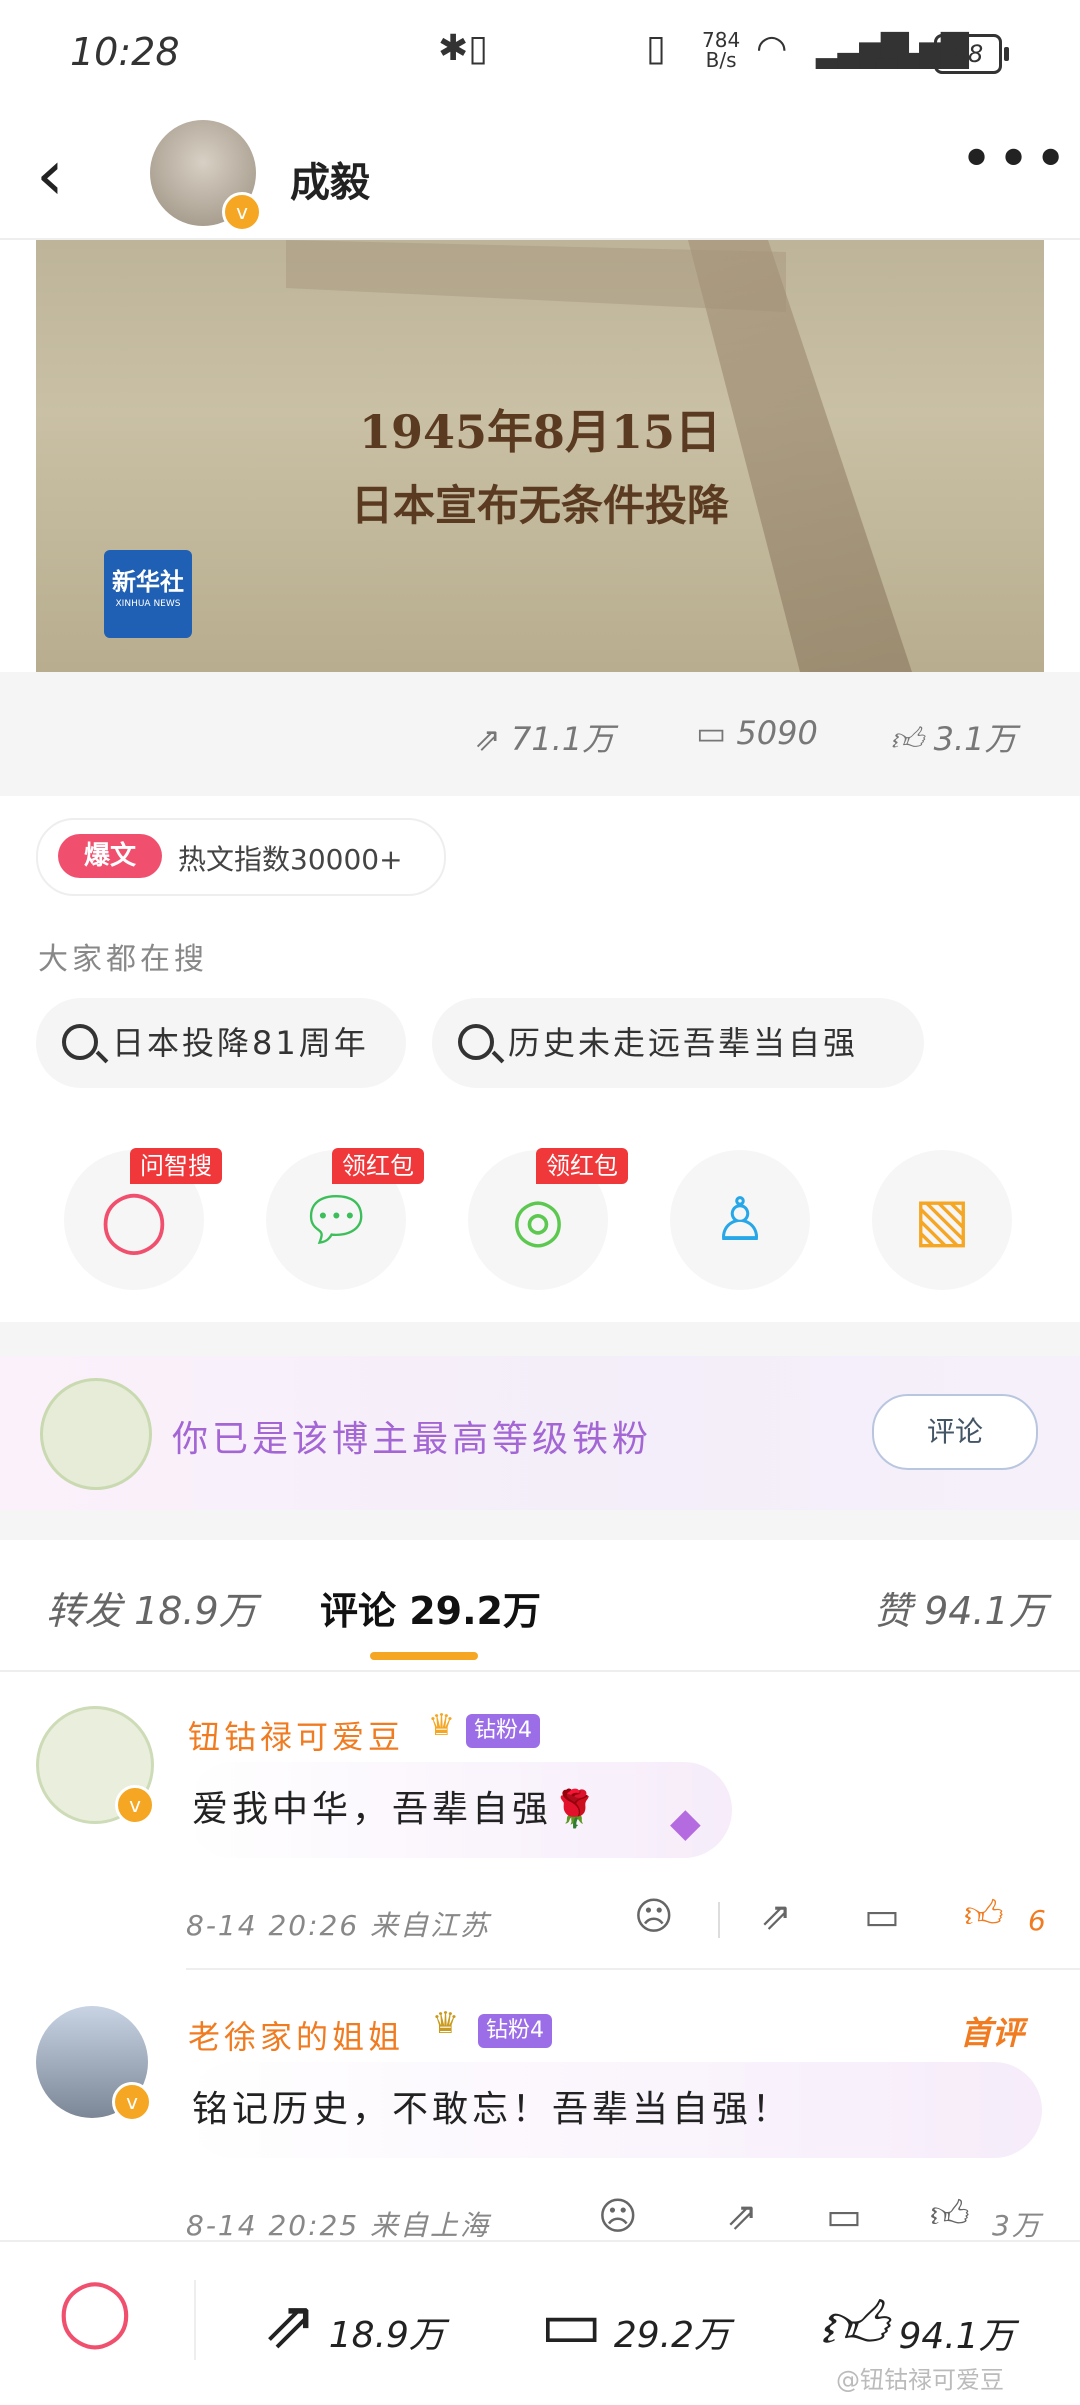 The height and width of the screenshot is (2405, 1080). I want to click on gem-icon: ◆, so click(685, 1823).